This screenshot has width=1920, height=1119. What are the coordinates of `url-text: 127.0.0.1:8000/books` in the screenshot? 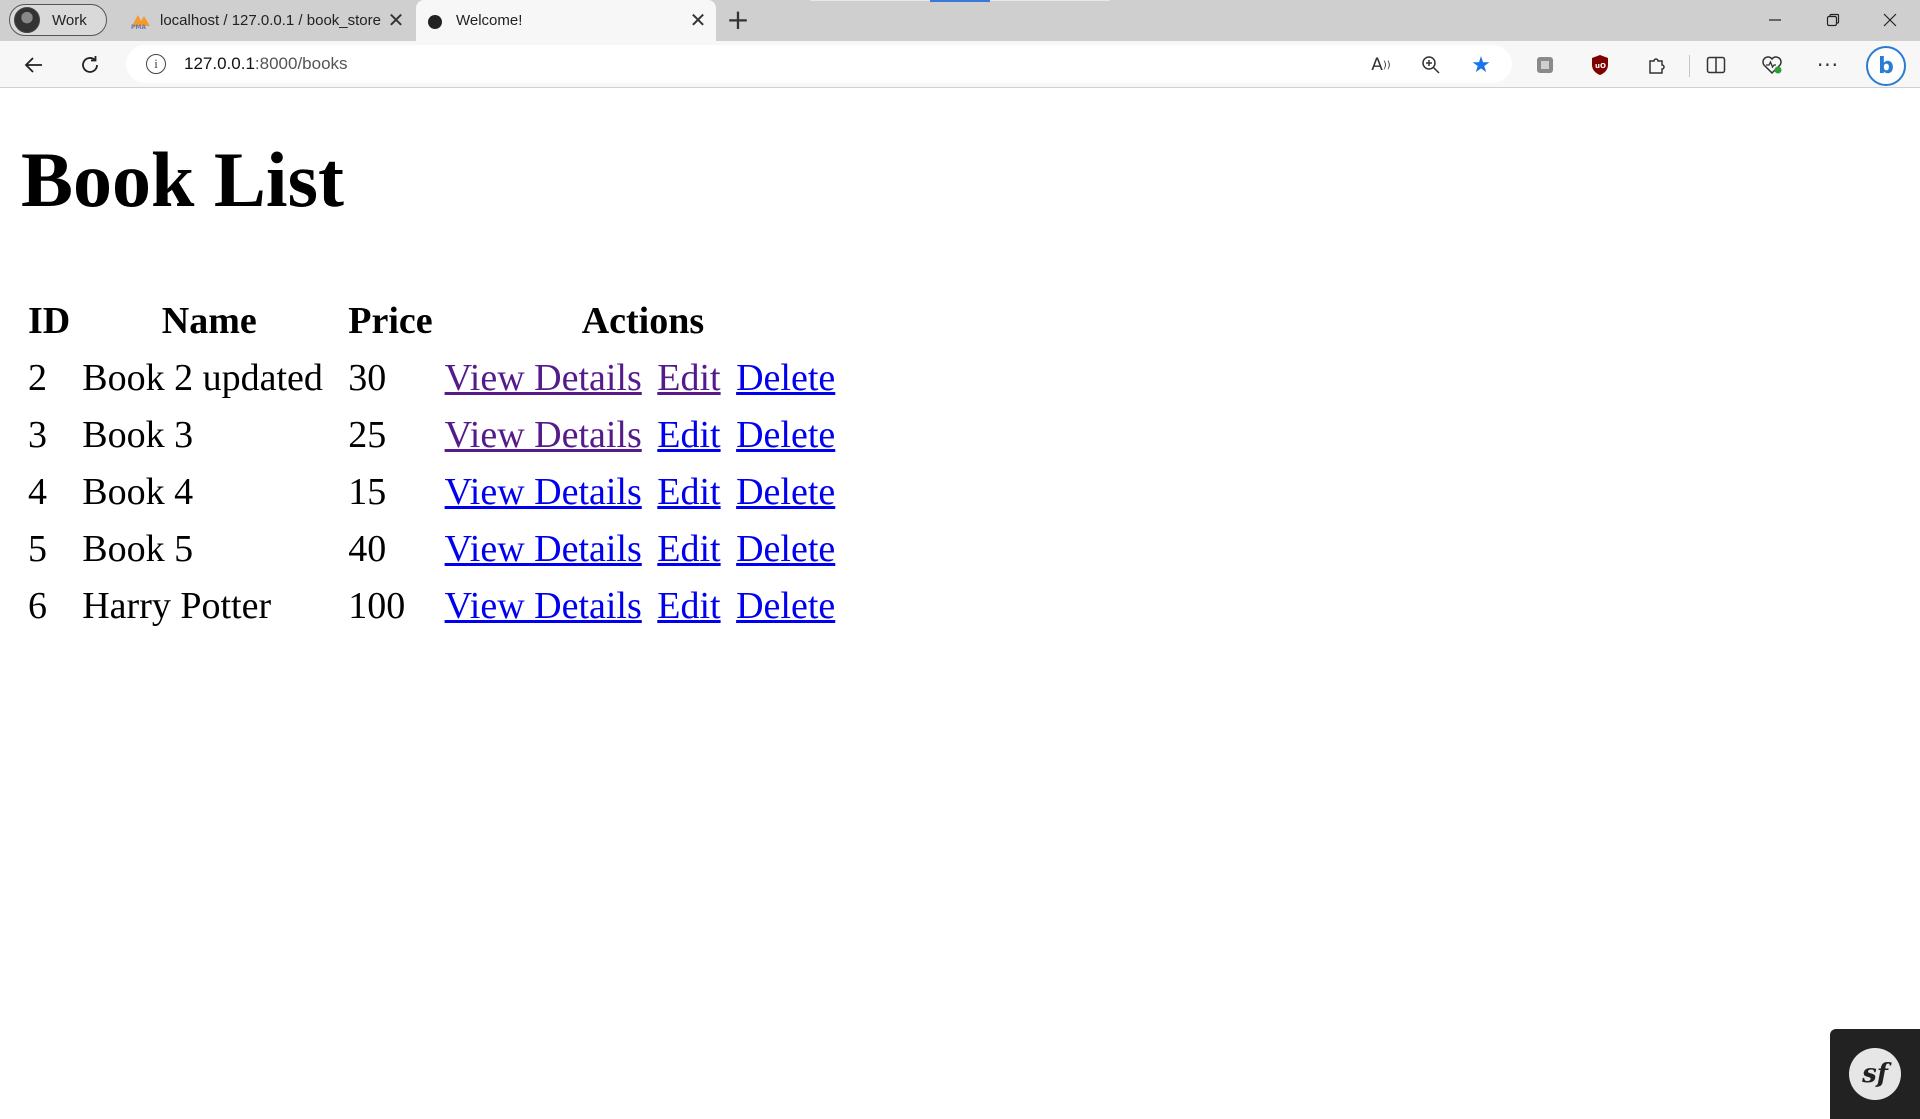 It's located at (266, 64).